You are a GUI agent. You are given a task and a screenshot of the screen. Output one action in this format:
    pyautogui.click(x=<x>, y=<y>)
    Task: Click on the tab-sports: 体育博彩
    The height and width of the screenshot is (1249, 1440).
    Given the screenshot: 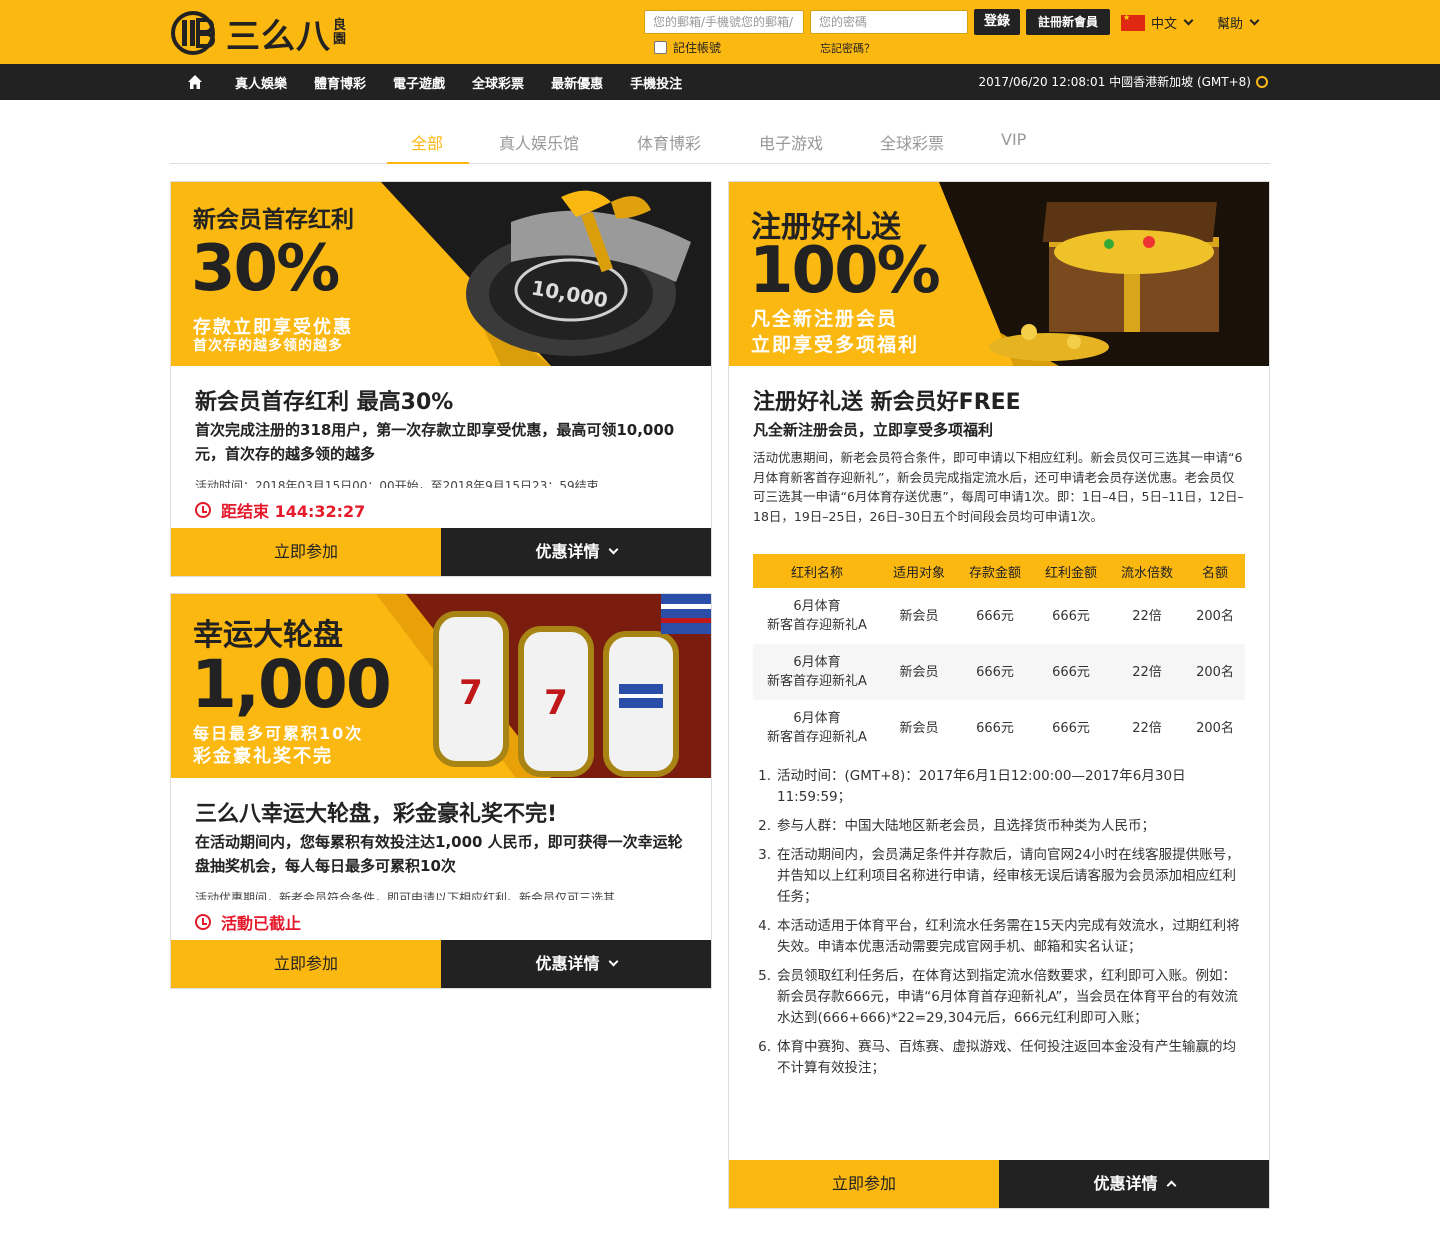 What is the action you would take?
    pyautogui.click(x=669, y=142)
    